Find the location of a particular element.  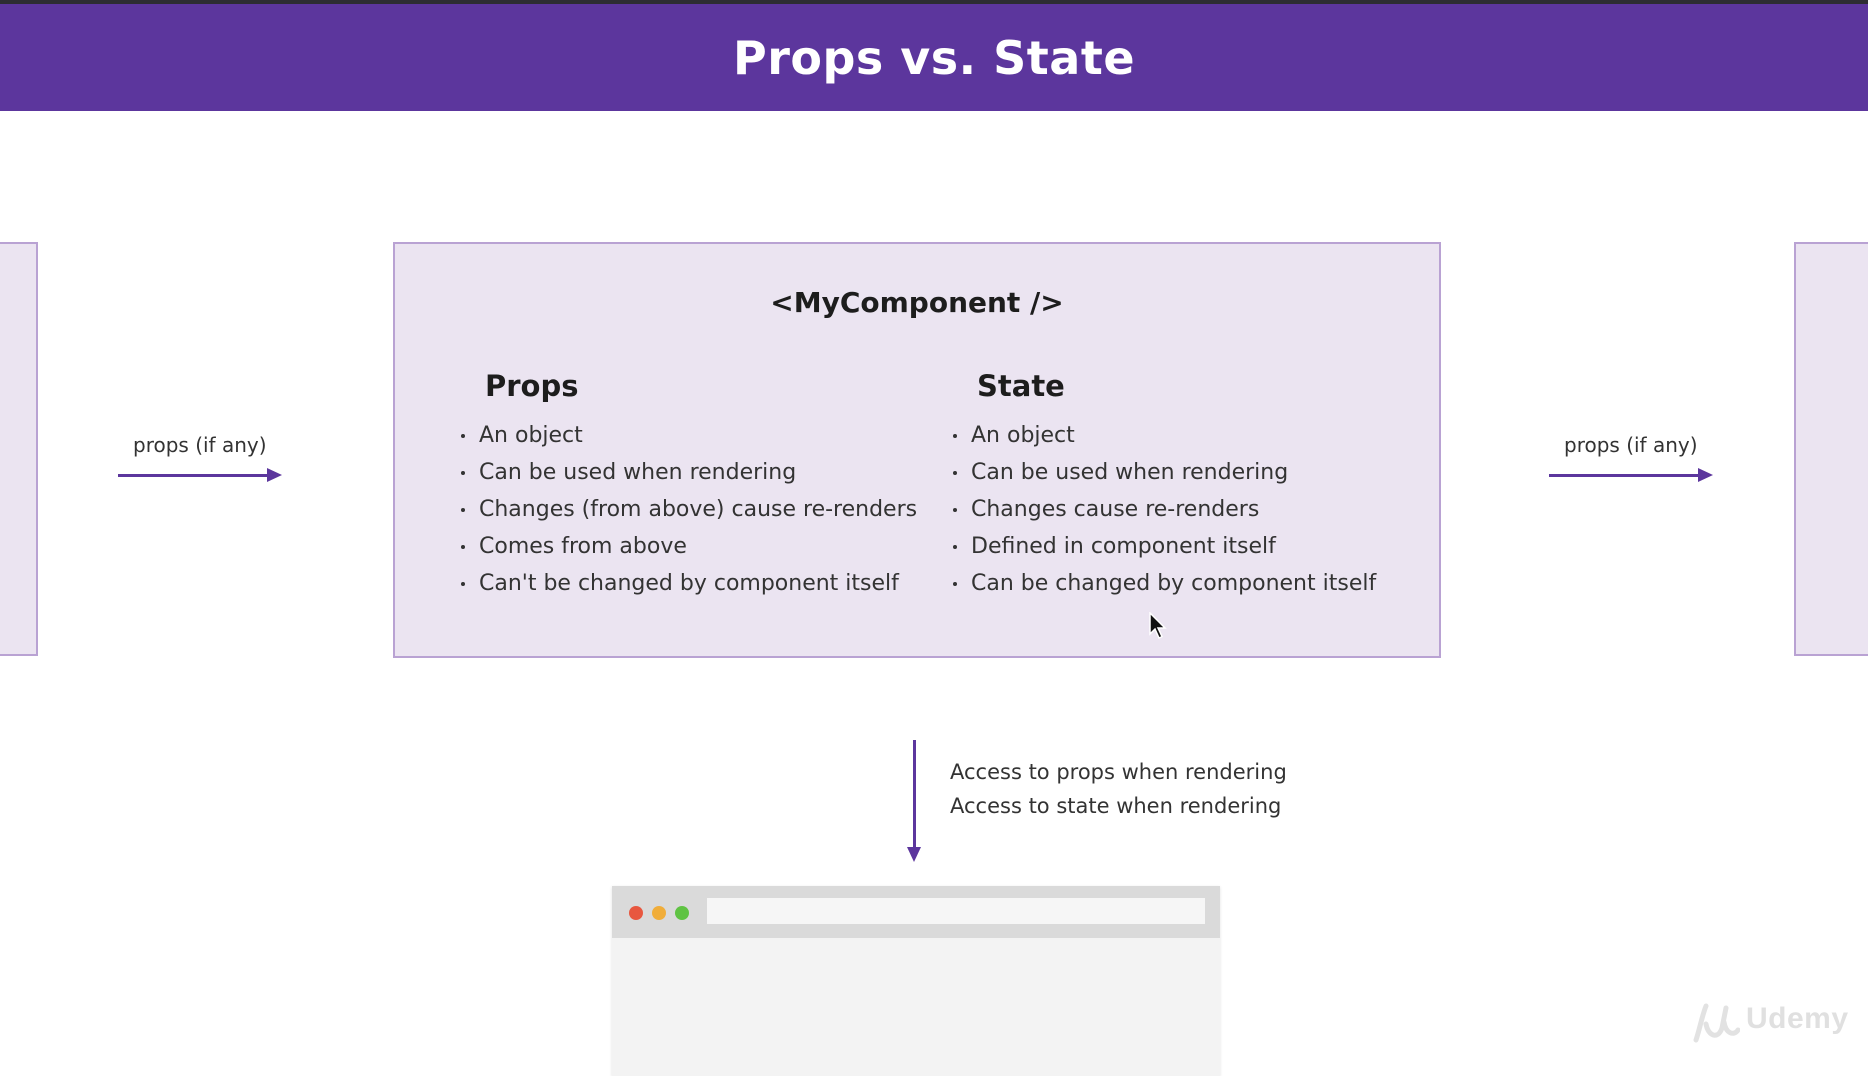

incoming-props-label: props (if any) is located at coordinates (200, 445).